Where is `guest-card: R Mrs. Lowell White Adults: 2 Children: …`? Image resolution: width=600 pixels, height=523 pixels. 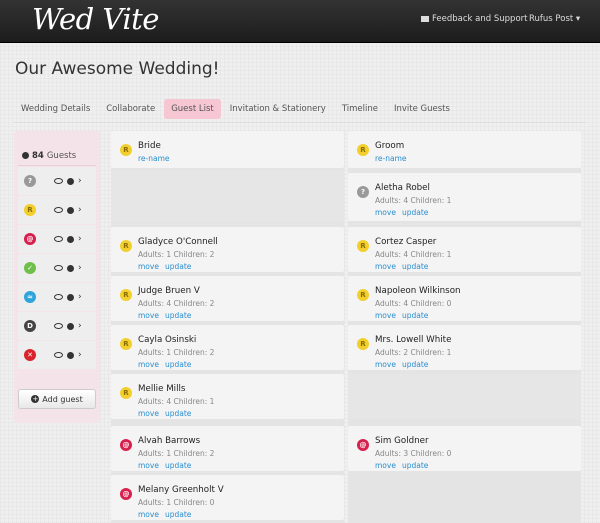
guest-card: R Mrs. Lowell White Adults: 2 Children: … is located at coordinates (464, 347).